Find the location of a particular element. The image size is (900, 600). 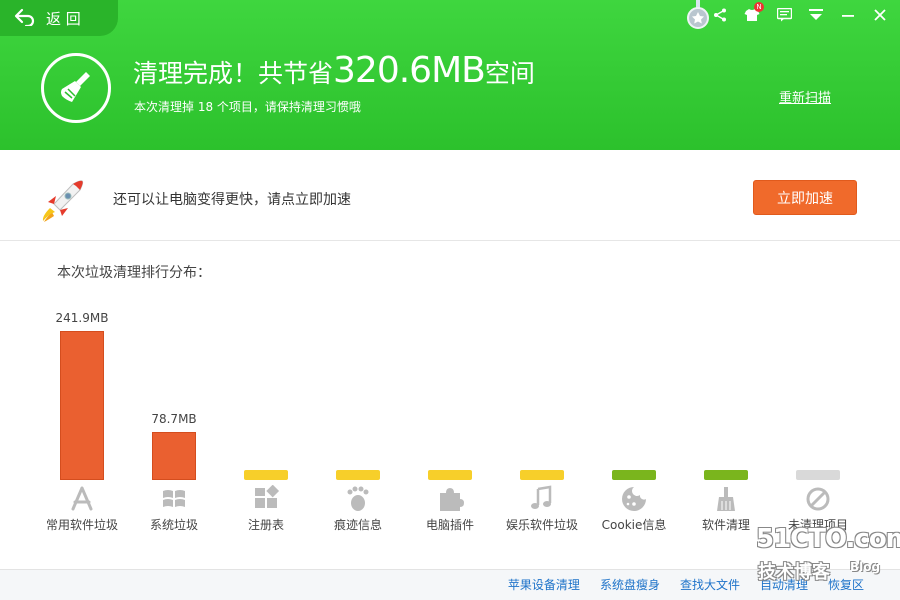

bottom-link-system-slim: 系统盘瘦身 is located at coordinates (630, 584).